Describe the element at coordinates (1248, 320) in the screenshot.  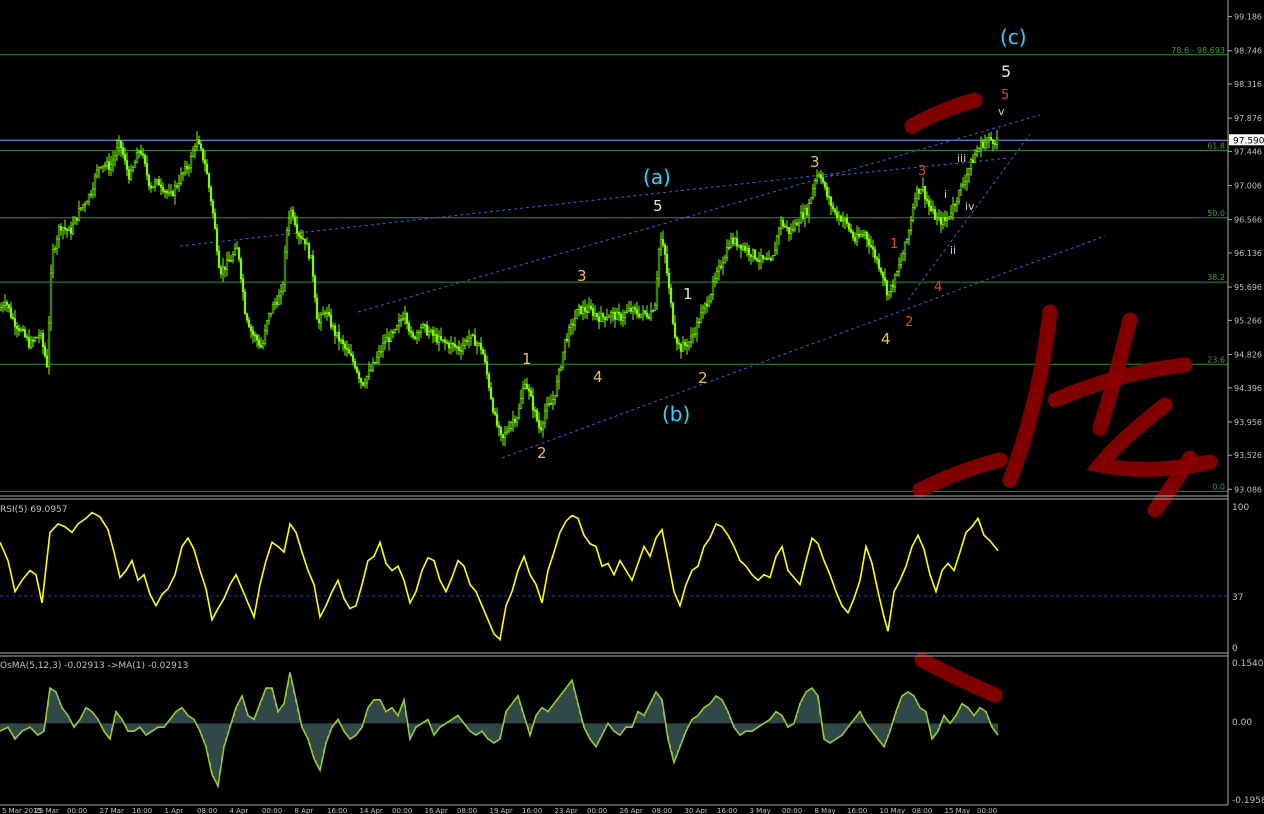
I see `price-tick-label: 95.266` at that location.